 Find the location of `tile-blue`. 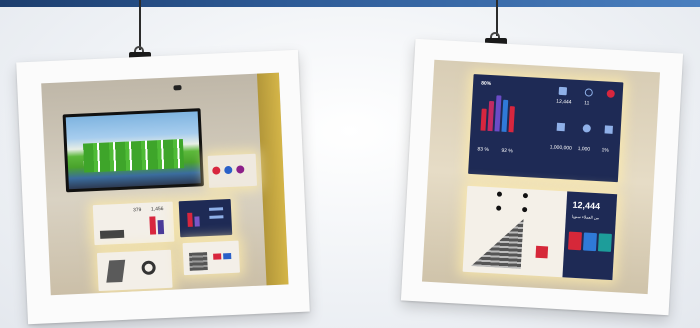

tile-blue is located at coordinates (589, 242).